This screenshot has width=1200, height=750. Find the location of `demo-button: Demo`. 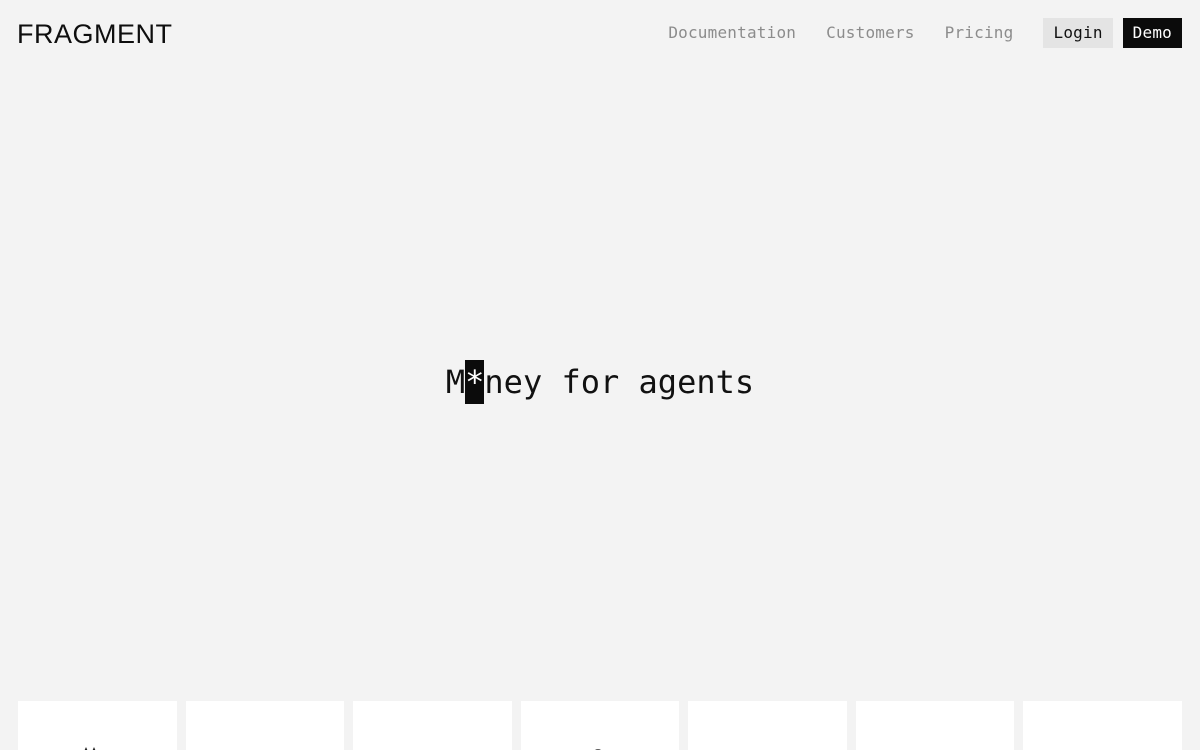

demo-button: Demo is located at coordinates (1152, 33).